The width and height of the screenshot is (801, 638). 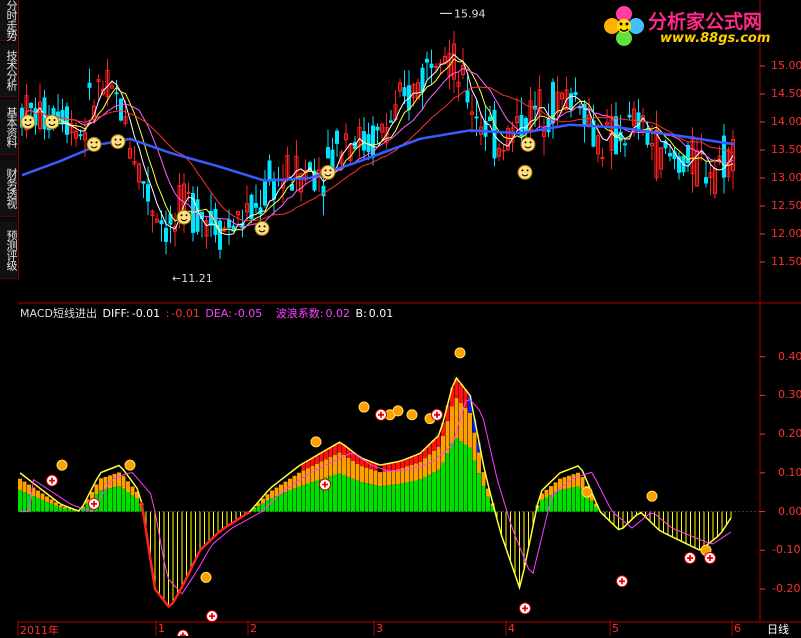 I want to click on site-logo: 分析家公式网 www.88gs.com, so click(x=700, y=26).